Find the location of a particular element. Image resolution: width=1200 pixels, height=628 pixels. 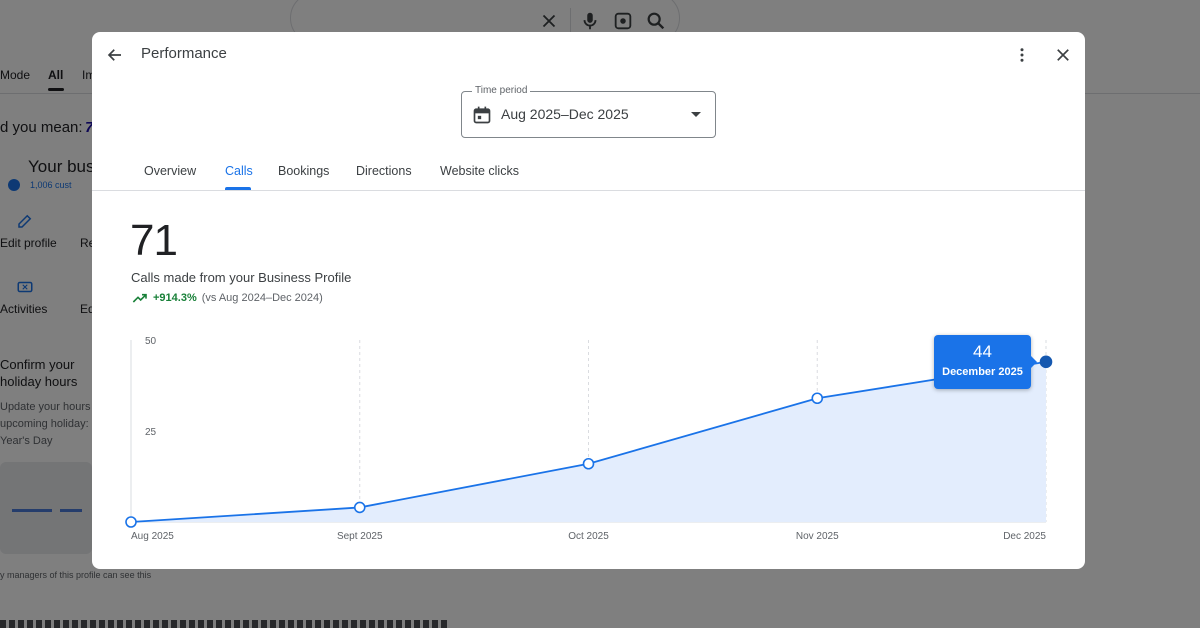

tab-directions: Directions is located at coordinates (384, 171).